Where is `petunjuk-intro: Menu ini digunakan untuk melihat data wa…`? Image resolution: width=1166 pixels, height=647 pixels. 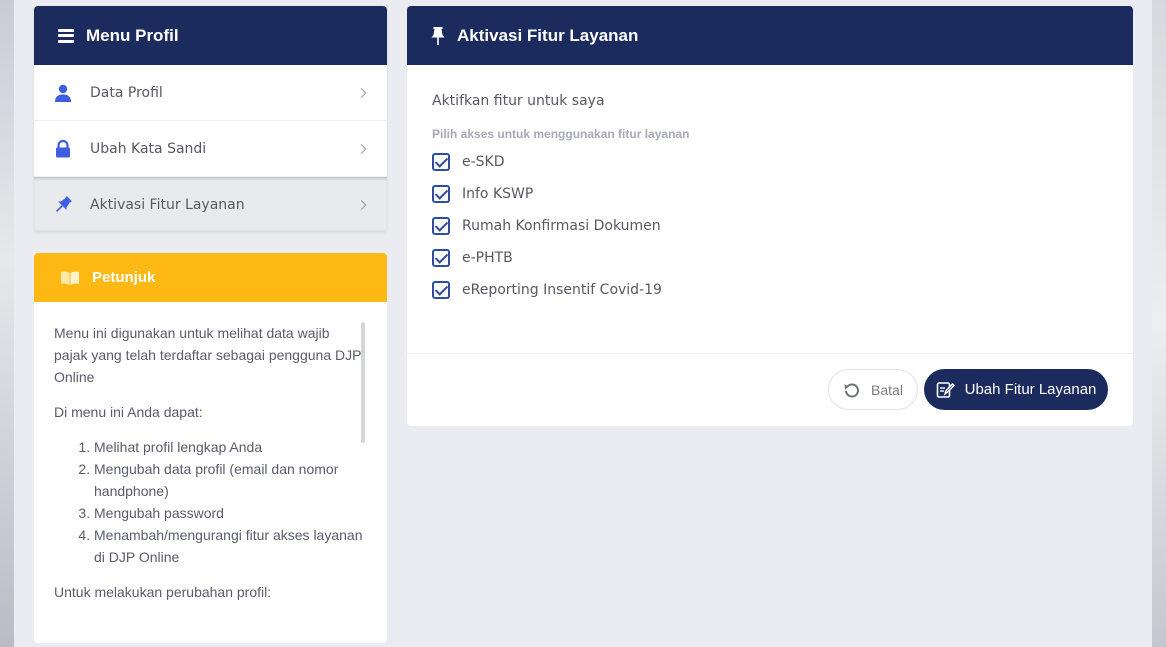
petunjuk-intro: Menu ini digunakan untuk melihat data wa… is located at coordinates (208, 355).